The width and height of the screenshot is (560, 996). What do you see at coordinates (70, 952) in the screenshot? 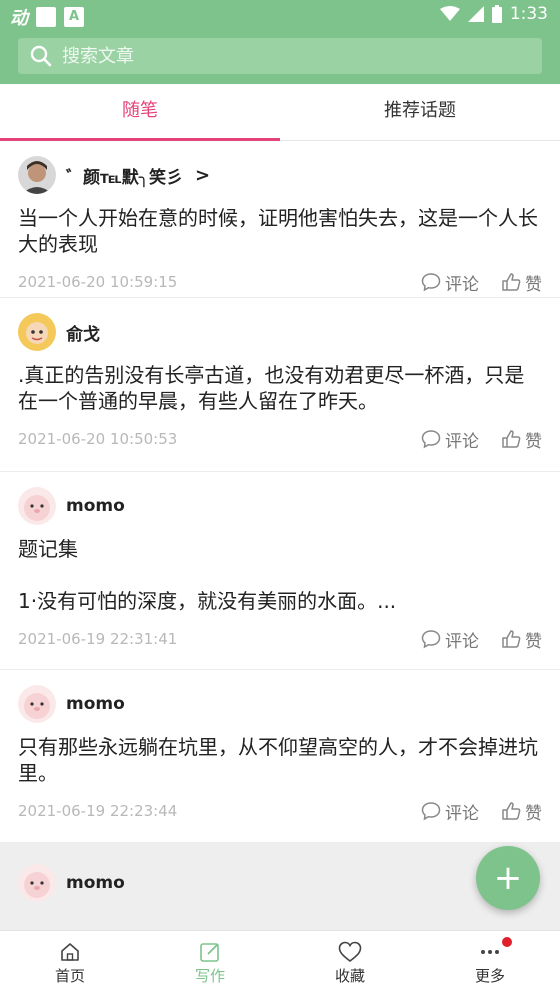
I see `home-icon` at bounding box center [70, 952].